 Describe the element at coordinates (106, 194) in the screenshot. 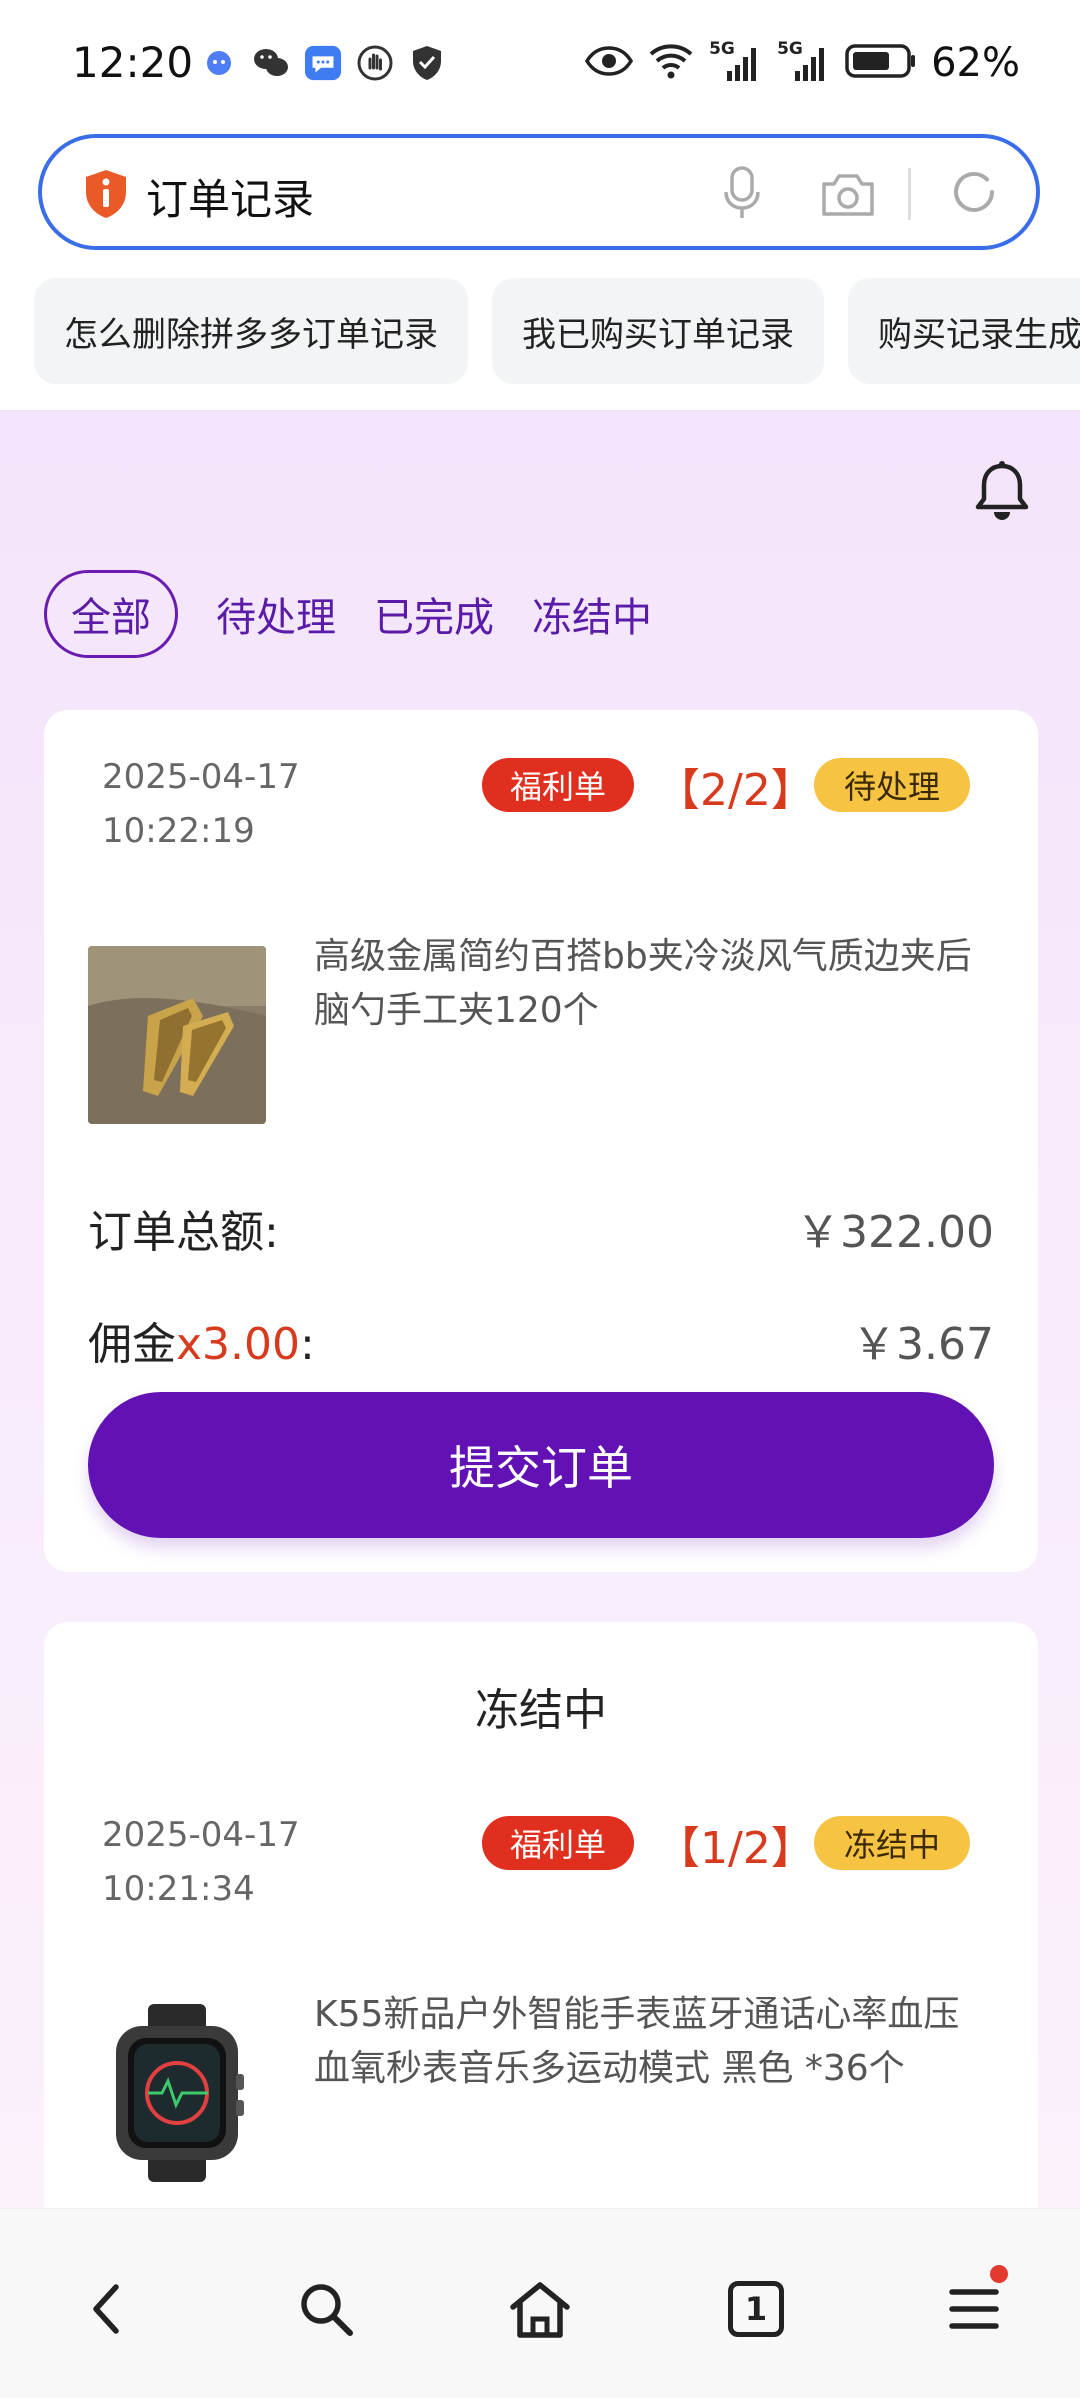

I see `security-shield-icon` at that location.